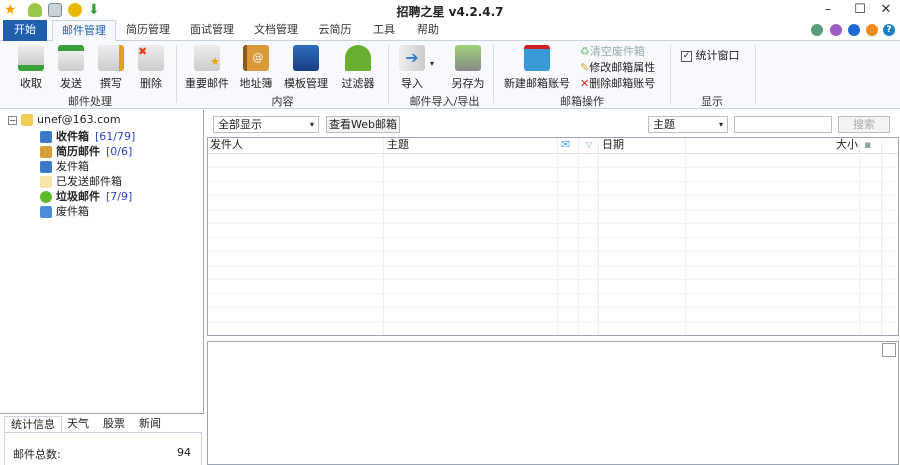  Describe the element at coordinates (295, 145) in the screenshot. I see `column-sender: 发件人` at that location.